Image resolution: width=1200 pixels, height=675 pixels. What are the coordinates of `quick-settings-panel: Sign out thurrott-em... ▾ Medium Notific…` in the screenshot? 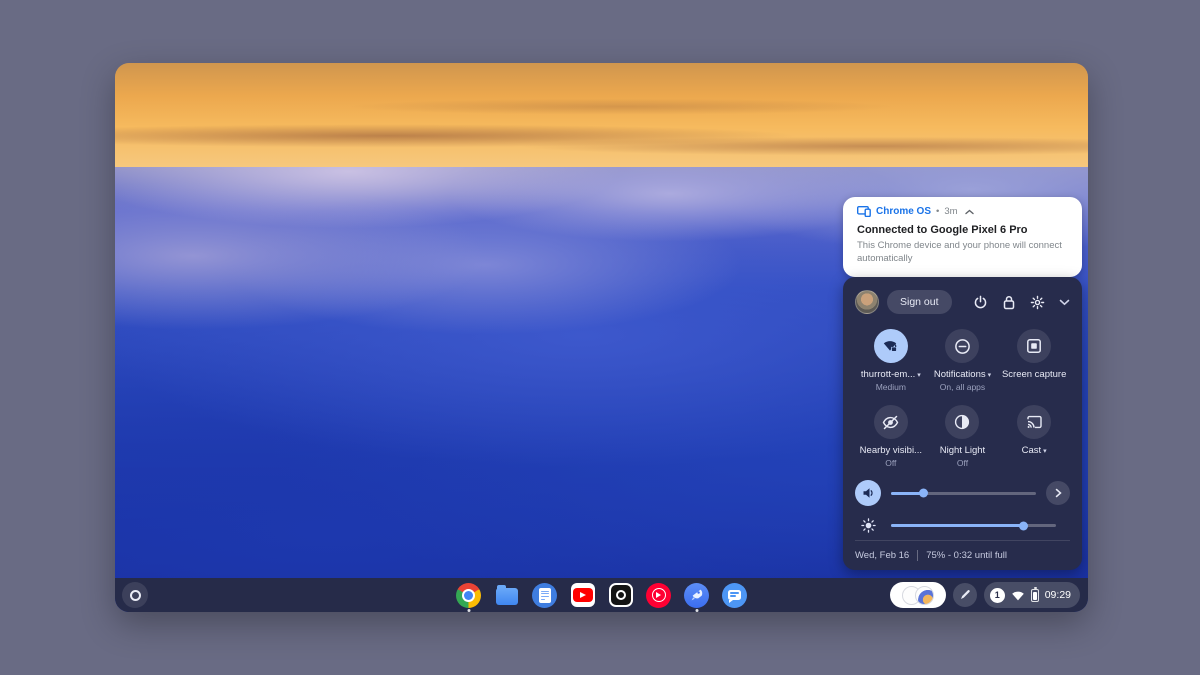 It's located at (962, 423).